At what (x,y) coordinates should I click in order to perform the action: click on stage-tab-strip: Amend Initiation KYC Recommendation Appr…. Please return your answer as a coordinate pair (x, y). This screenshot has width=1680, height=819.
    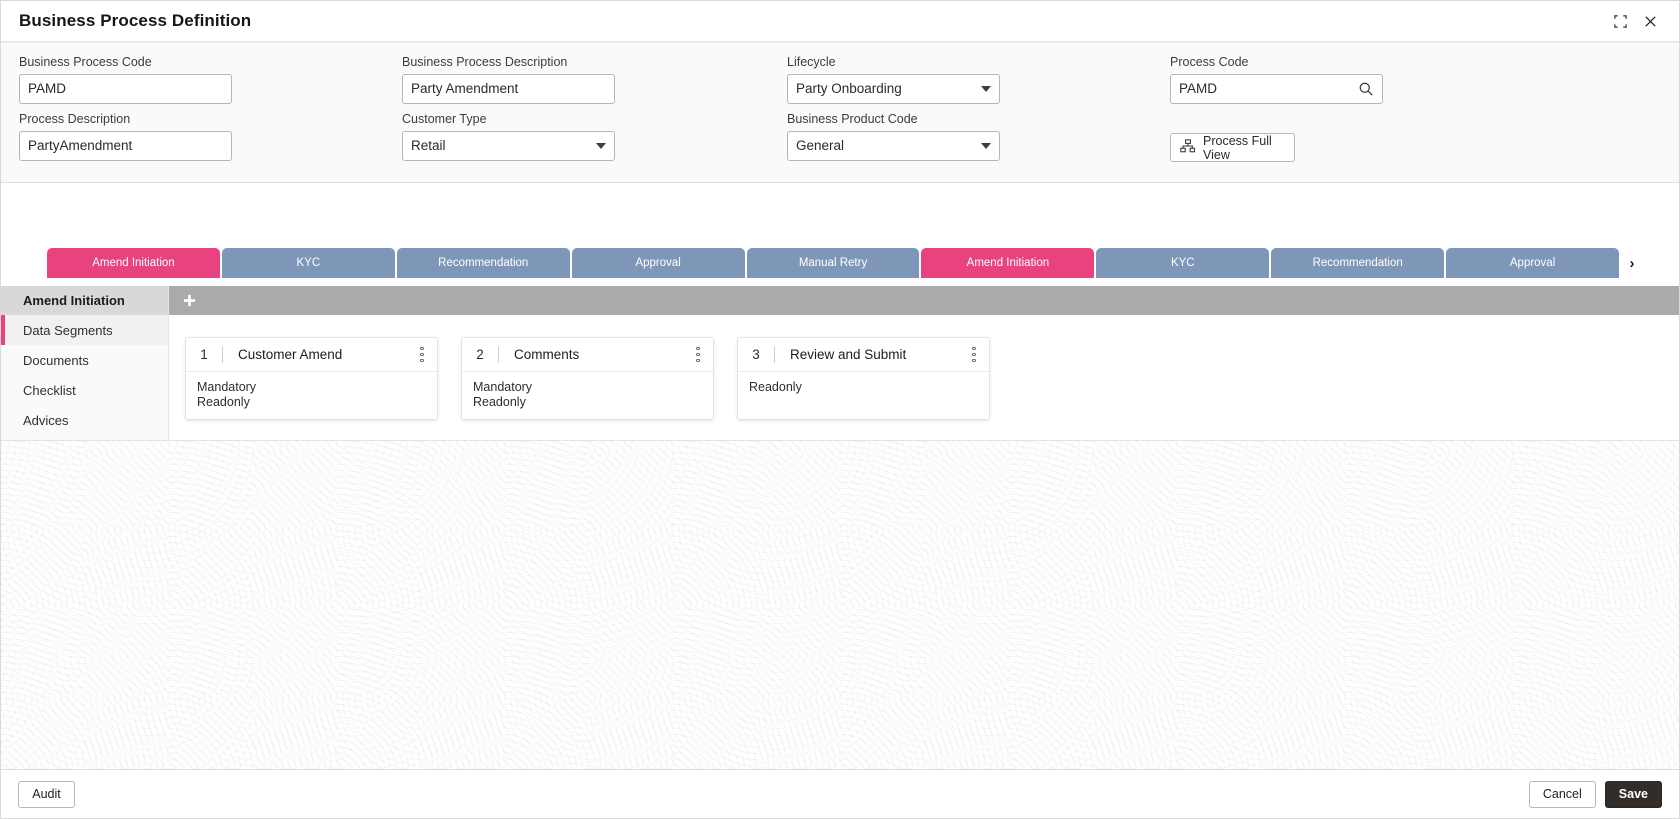
    Looking at the image, I should click on (840, 266).